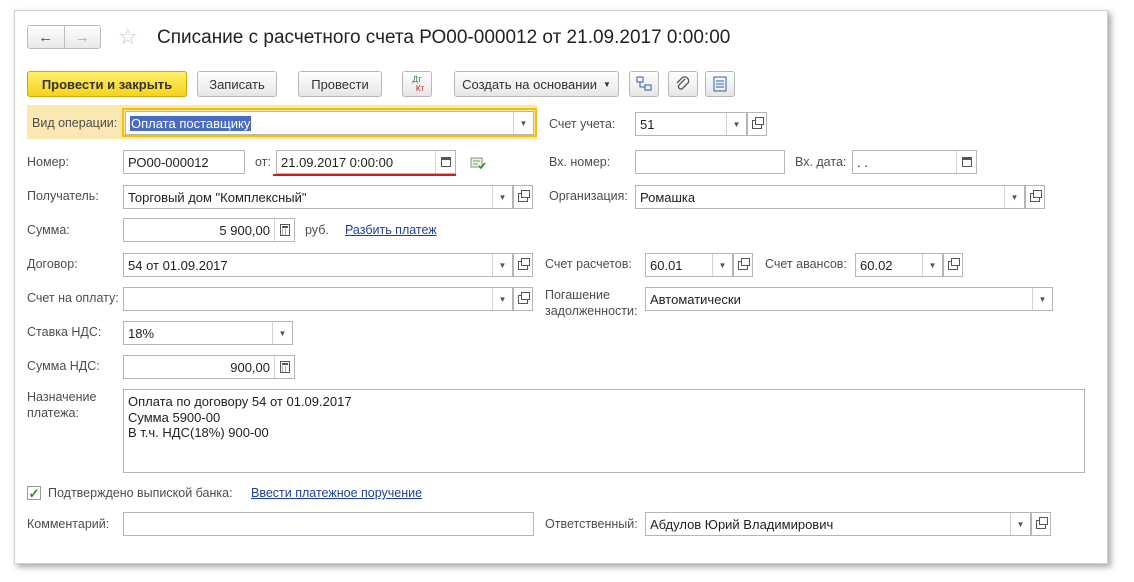 This screenshot has height=582, width=1134. What do you see at coordinates (849, 299) in the screenshot?
I see `repayment-select: Автоматически ▼` at bounding box center [849, 299].